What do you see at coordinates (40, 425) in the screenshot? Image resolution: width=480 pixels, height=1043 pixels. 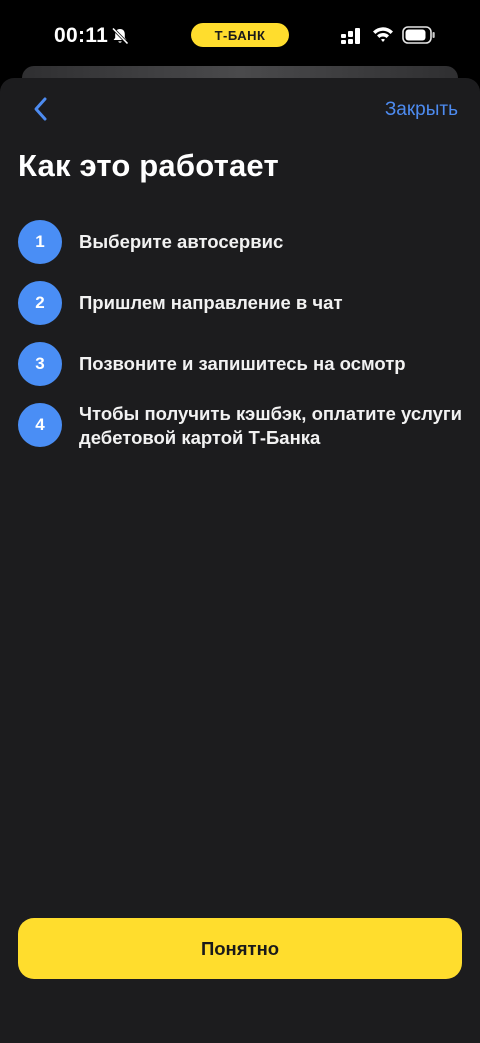 I see `step-number-badge: 4` at bounding box center [40, 425].